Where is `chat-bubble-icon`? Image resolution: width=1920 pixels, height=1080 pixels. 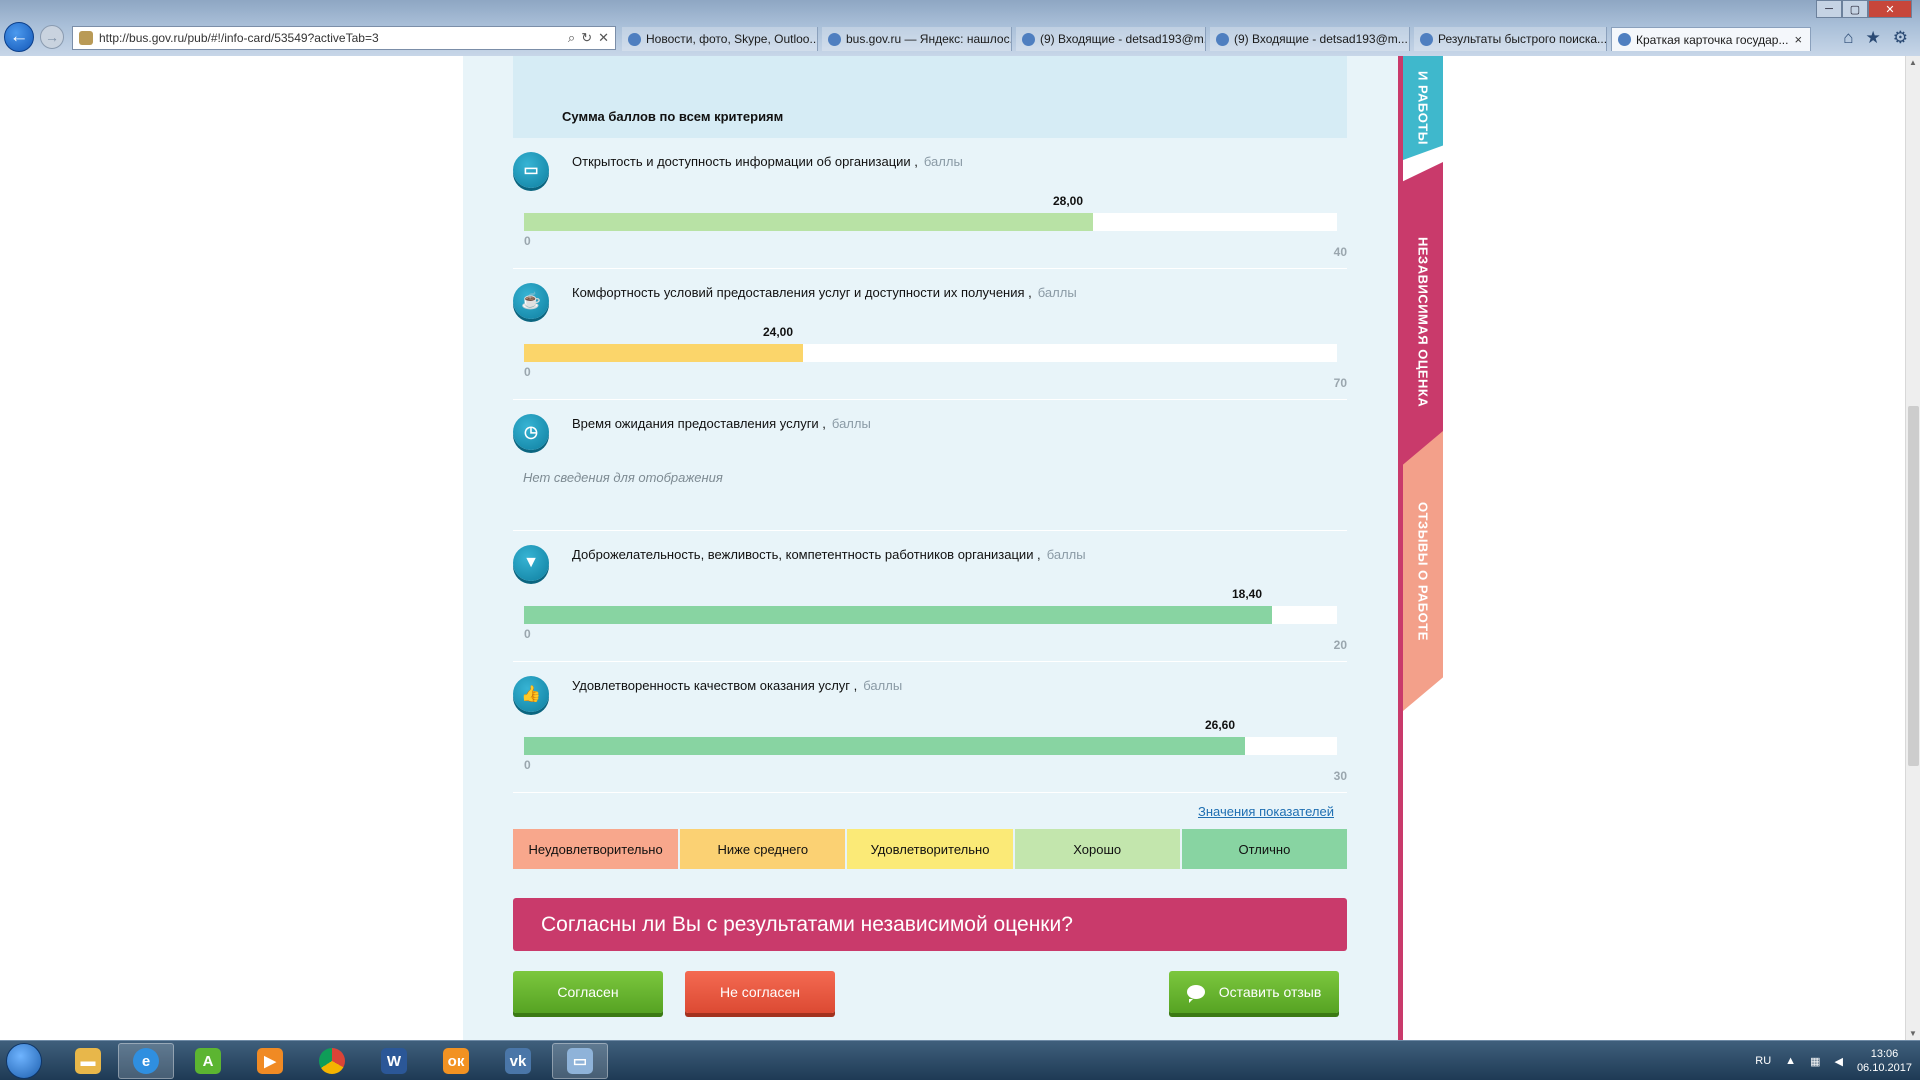 chat-bubble-icon is located at coordinates (1195, 994).